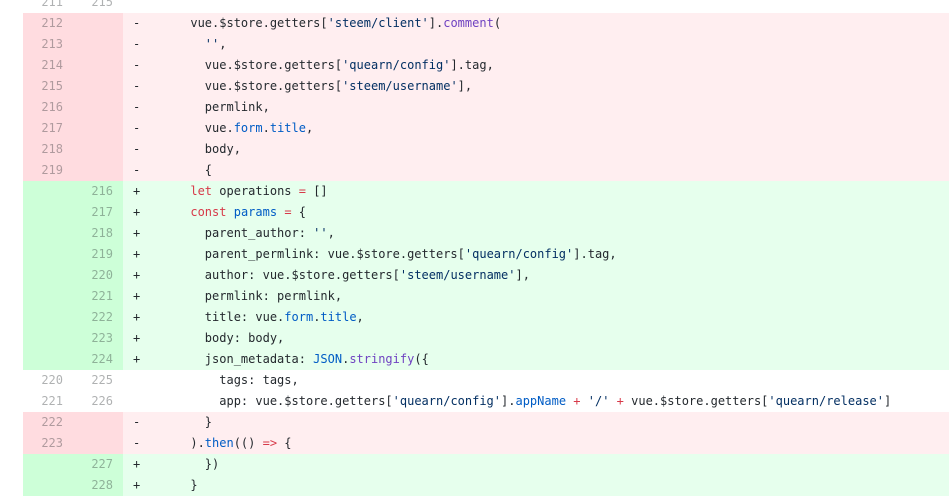 Image resolution: width=949 pixels, height=498 pixels. I want to click on added-line: 217 + const params = {, so click(486, 212).